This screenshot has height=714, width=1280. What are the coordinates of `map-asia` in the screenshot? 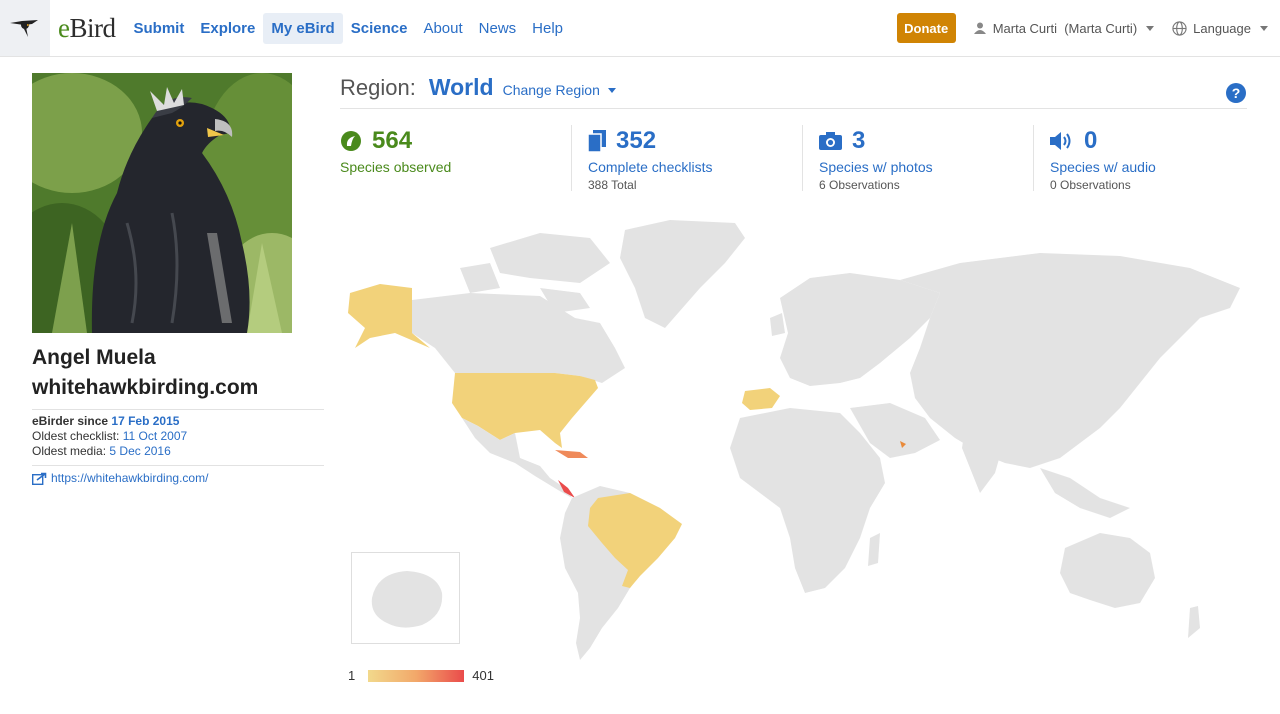 It's located at (1070, 360).